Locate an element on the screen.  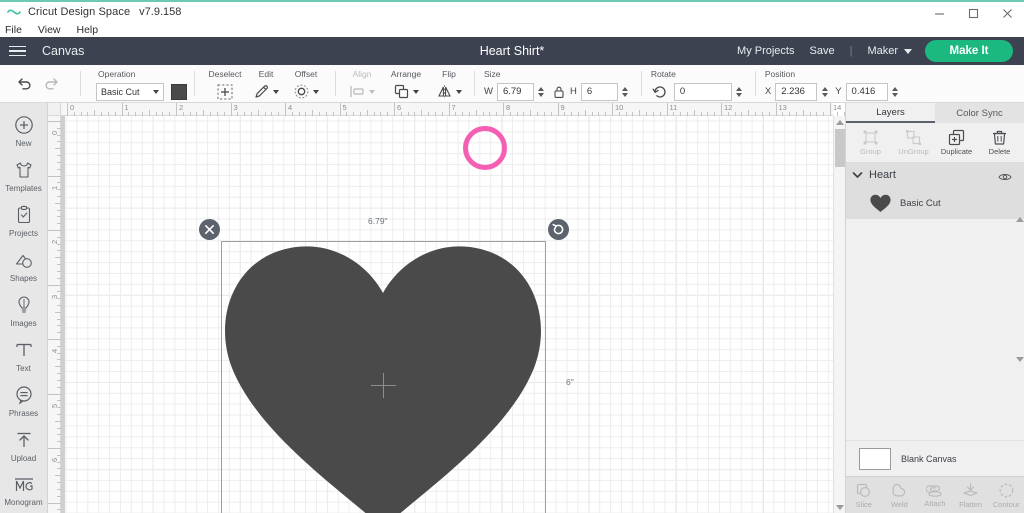
save-button: Save is located at coordinates (822, 51).